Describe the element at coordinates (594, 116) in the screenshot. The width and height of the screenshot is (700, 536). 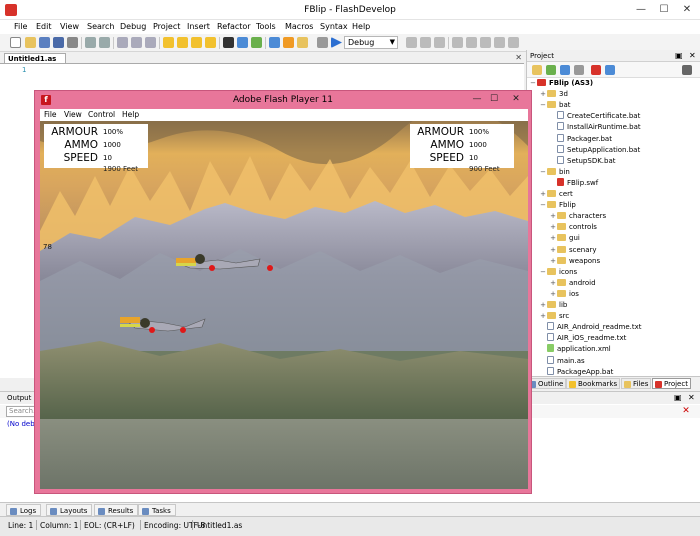
I see `tree-item: CreateCertificate.bat` at that location.